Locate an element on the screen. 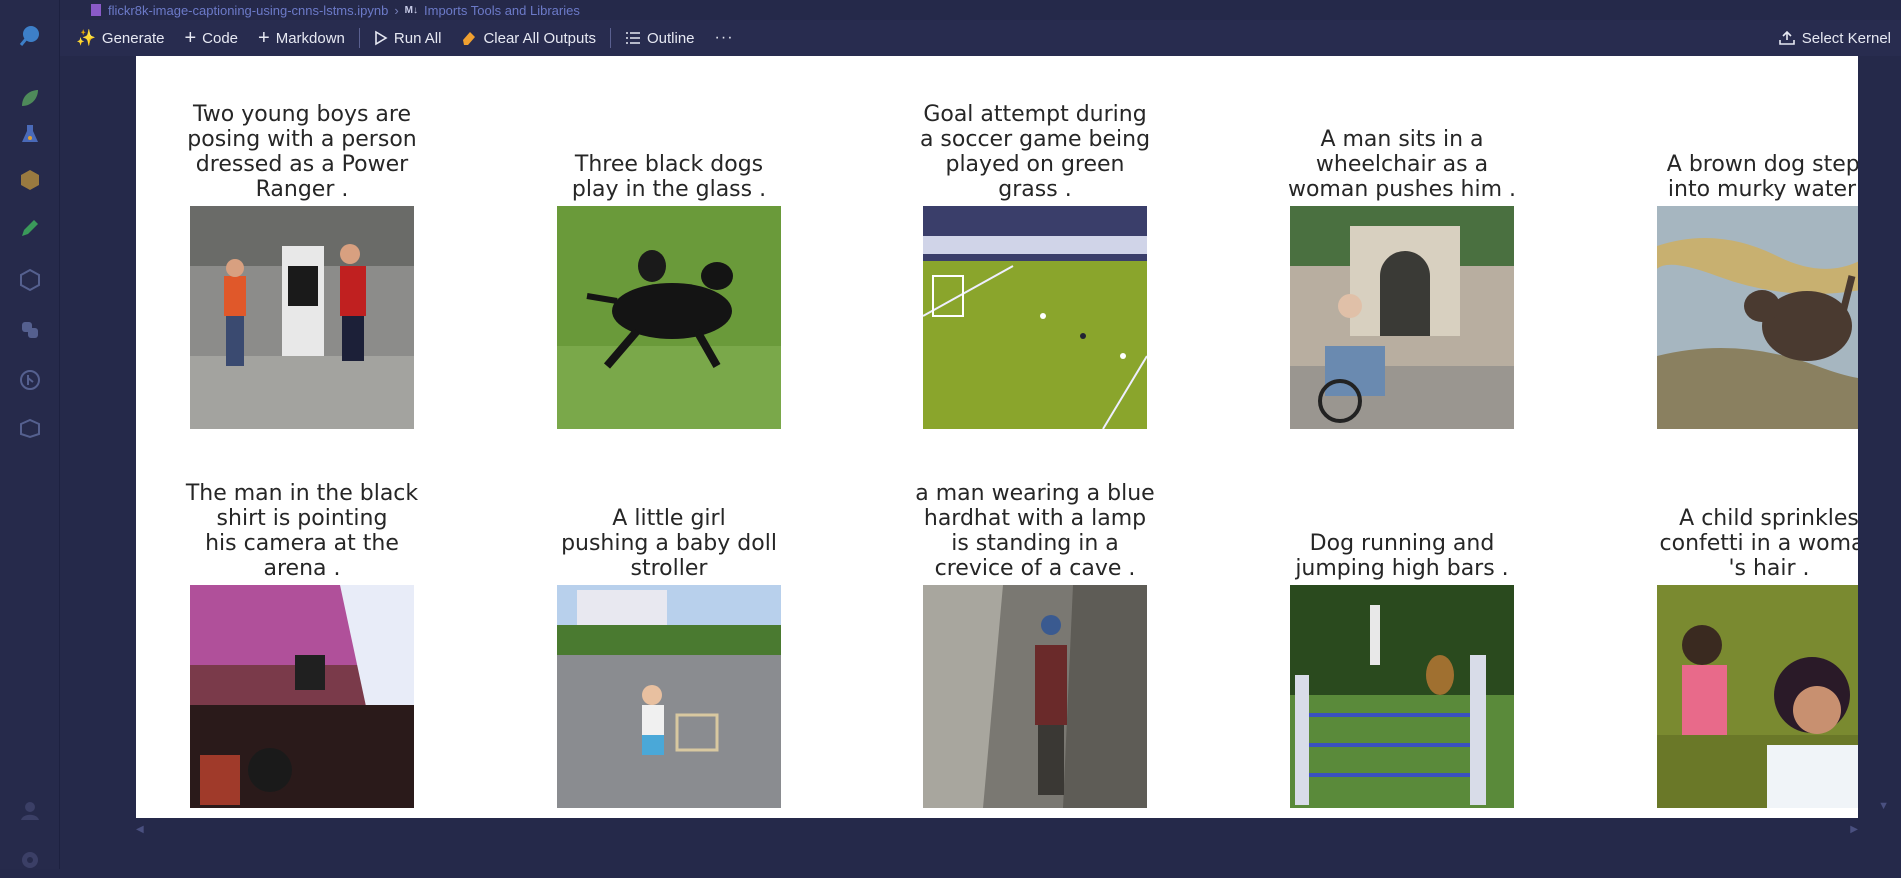  caption-line: jumping high bars . is located at coordinates (1402, 568).